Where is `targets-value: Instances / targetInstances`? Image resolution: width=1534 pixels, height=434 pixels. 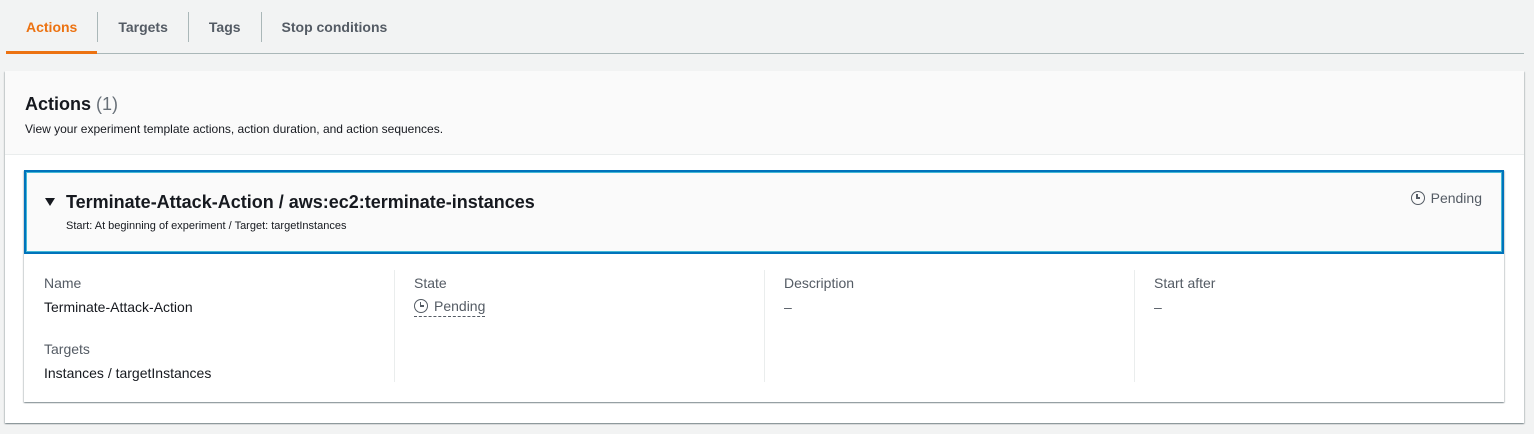 targets-value: Instances / targetInstances is located at coordinates (128, 373).